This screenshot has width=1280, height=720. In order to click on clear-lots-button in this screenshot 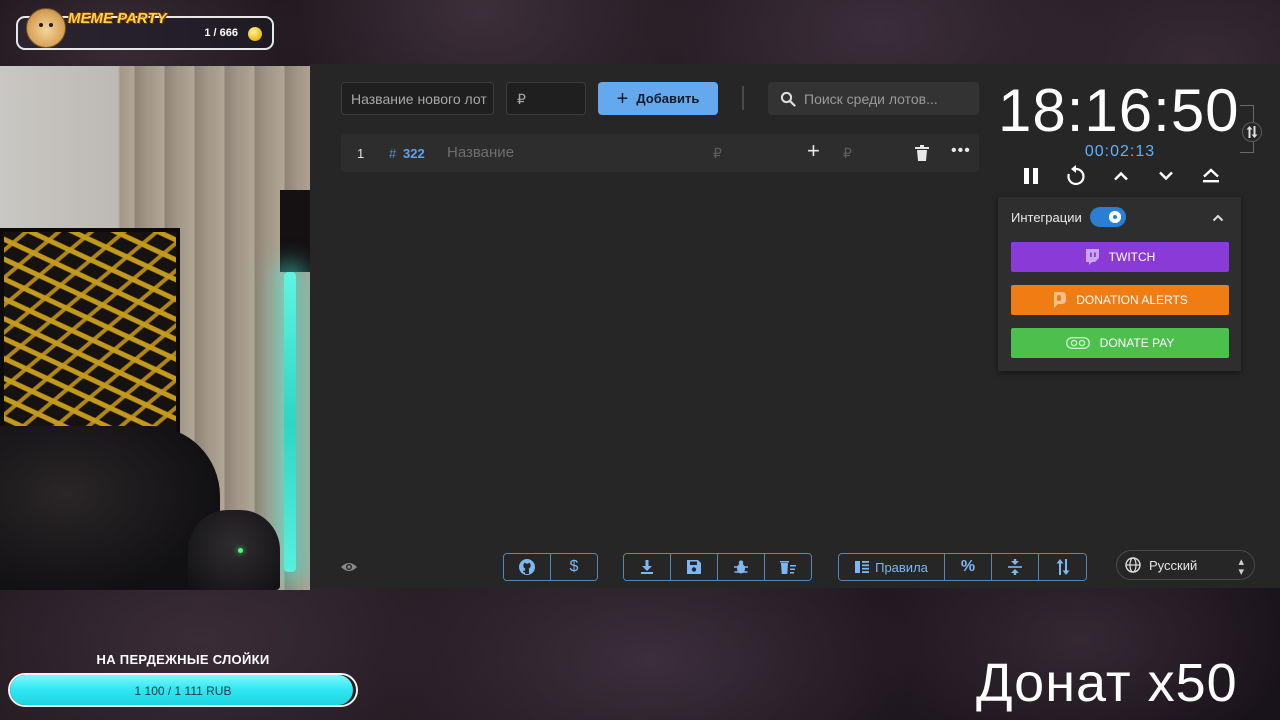, I will do `click(788, 567)`.